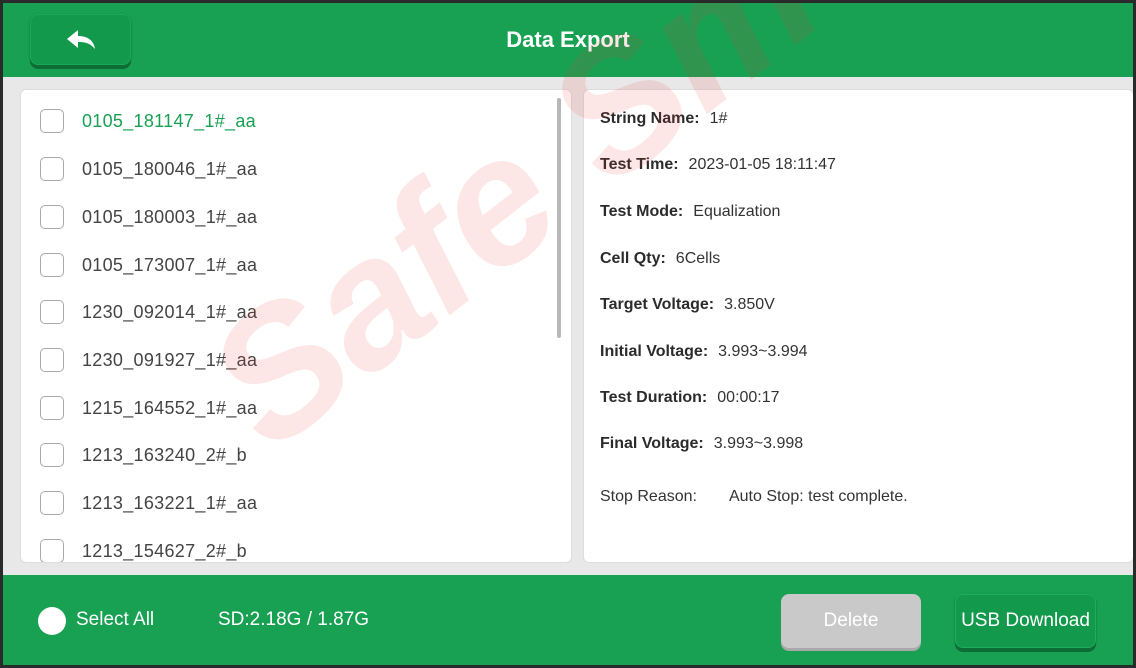 This screenshot has height=668, width=1136. What do you see at coordinates (657, 304) in the screenshot?
I see `target-voltage-label: Target Voltage:` at bounding box center [657, 304].